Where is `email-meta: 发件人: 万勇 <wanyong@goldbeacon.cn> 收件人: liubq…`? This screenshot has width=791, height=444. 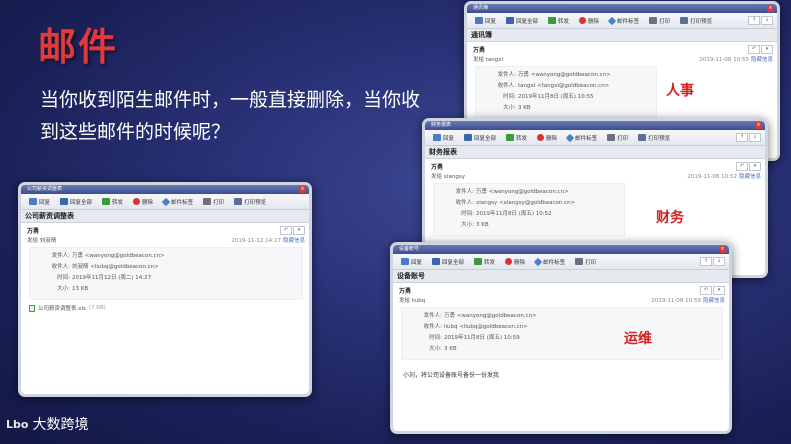
email-meta: 发件人: 万勇 <wanyong@goldbeacon.cn> 收件人: liubq… is located at coordinates (562, 333).